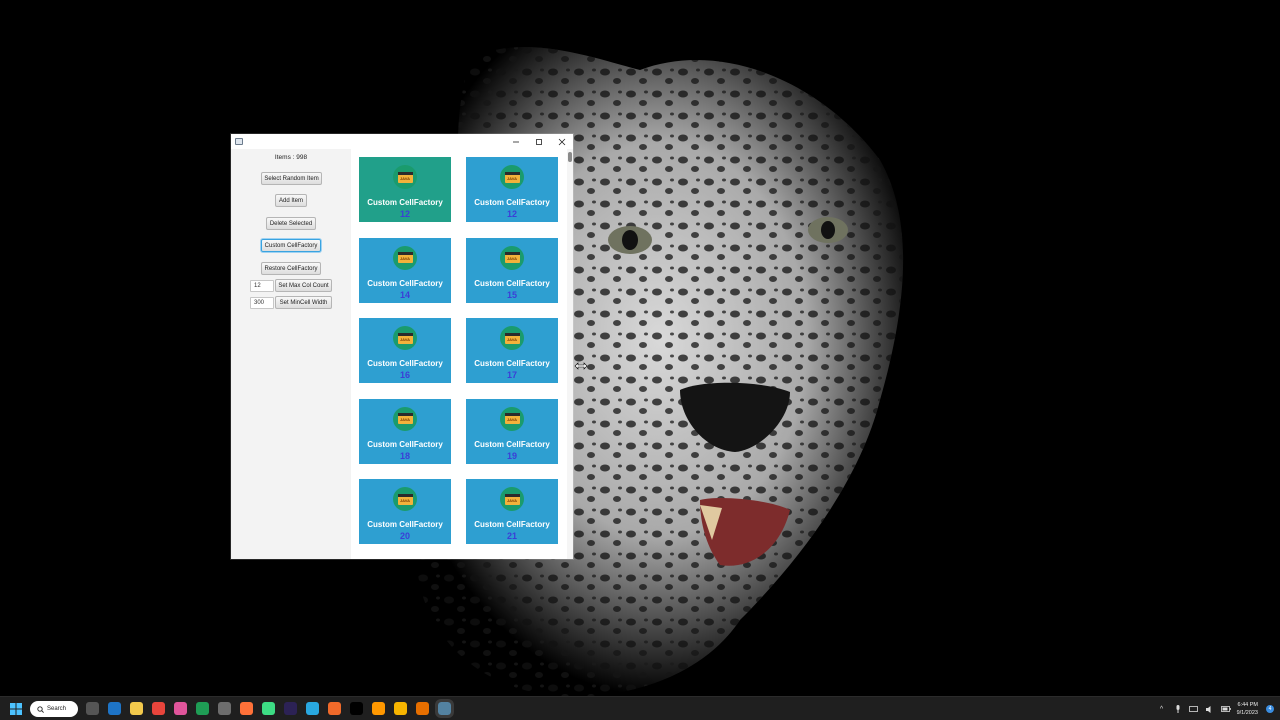  Describe the element at coordinates (136, 708) in the screenshot. I see `file-explorer-icon` at that location.